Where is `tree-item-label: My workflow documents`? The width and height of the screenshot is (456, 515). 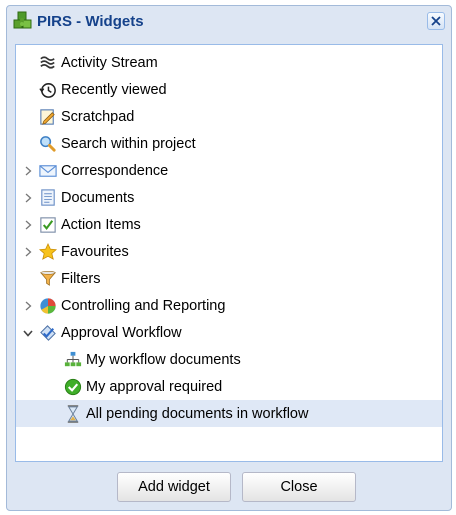 tree-item-label: My workflow documents is located at coordinates (163, 360).